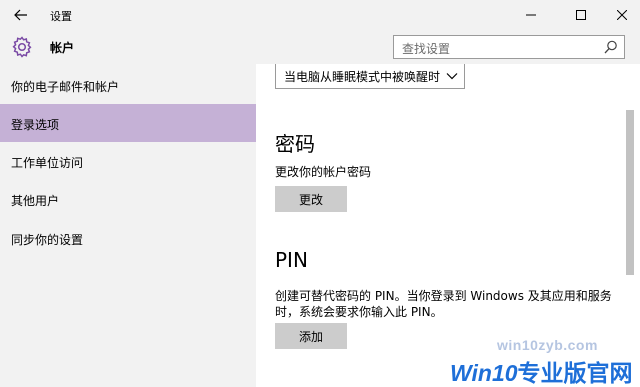 The width and height of the screenshot is (640, 387). I want to click on window-title: 设置, so click(61, 16).